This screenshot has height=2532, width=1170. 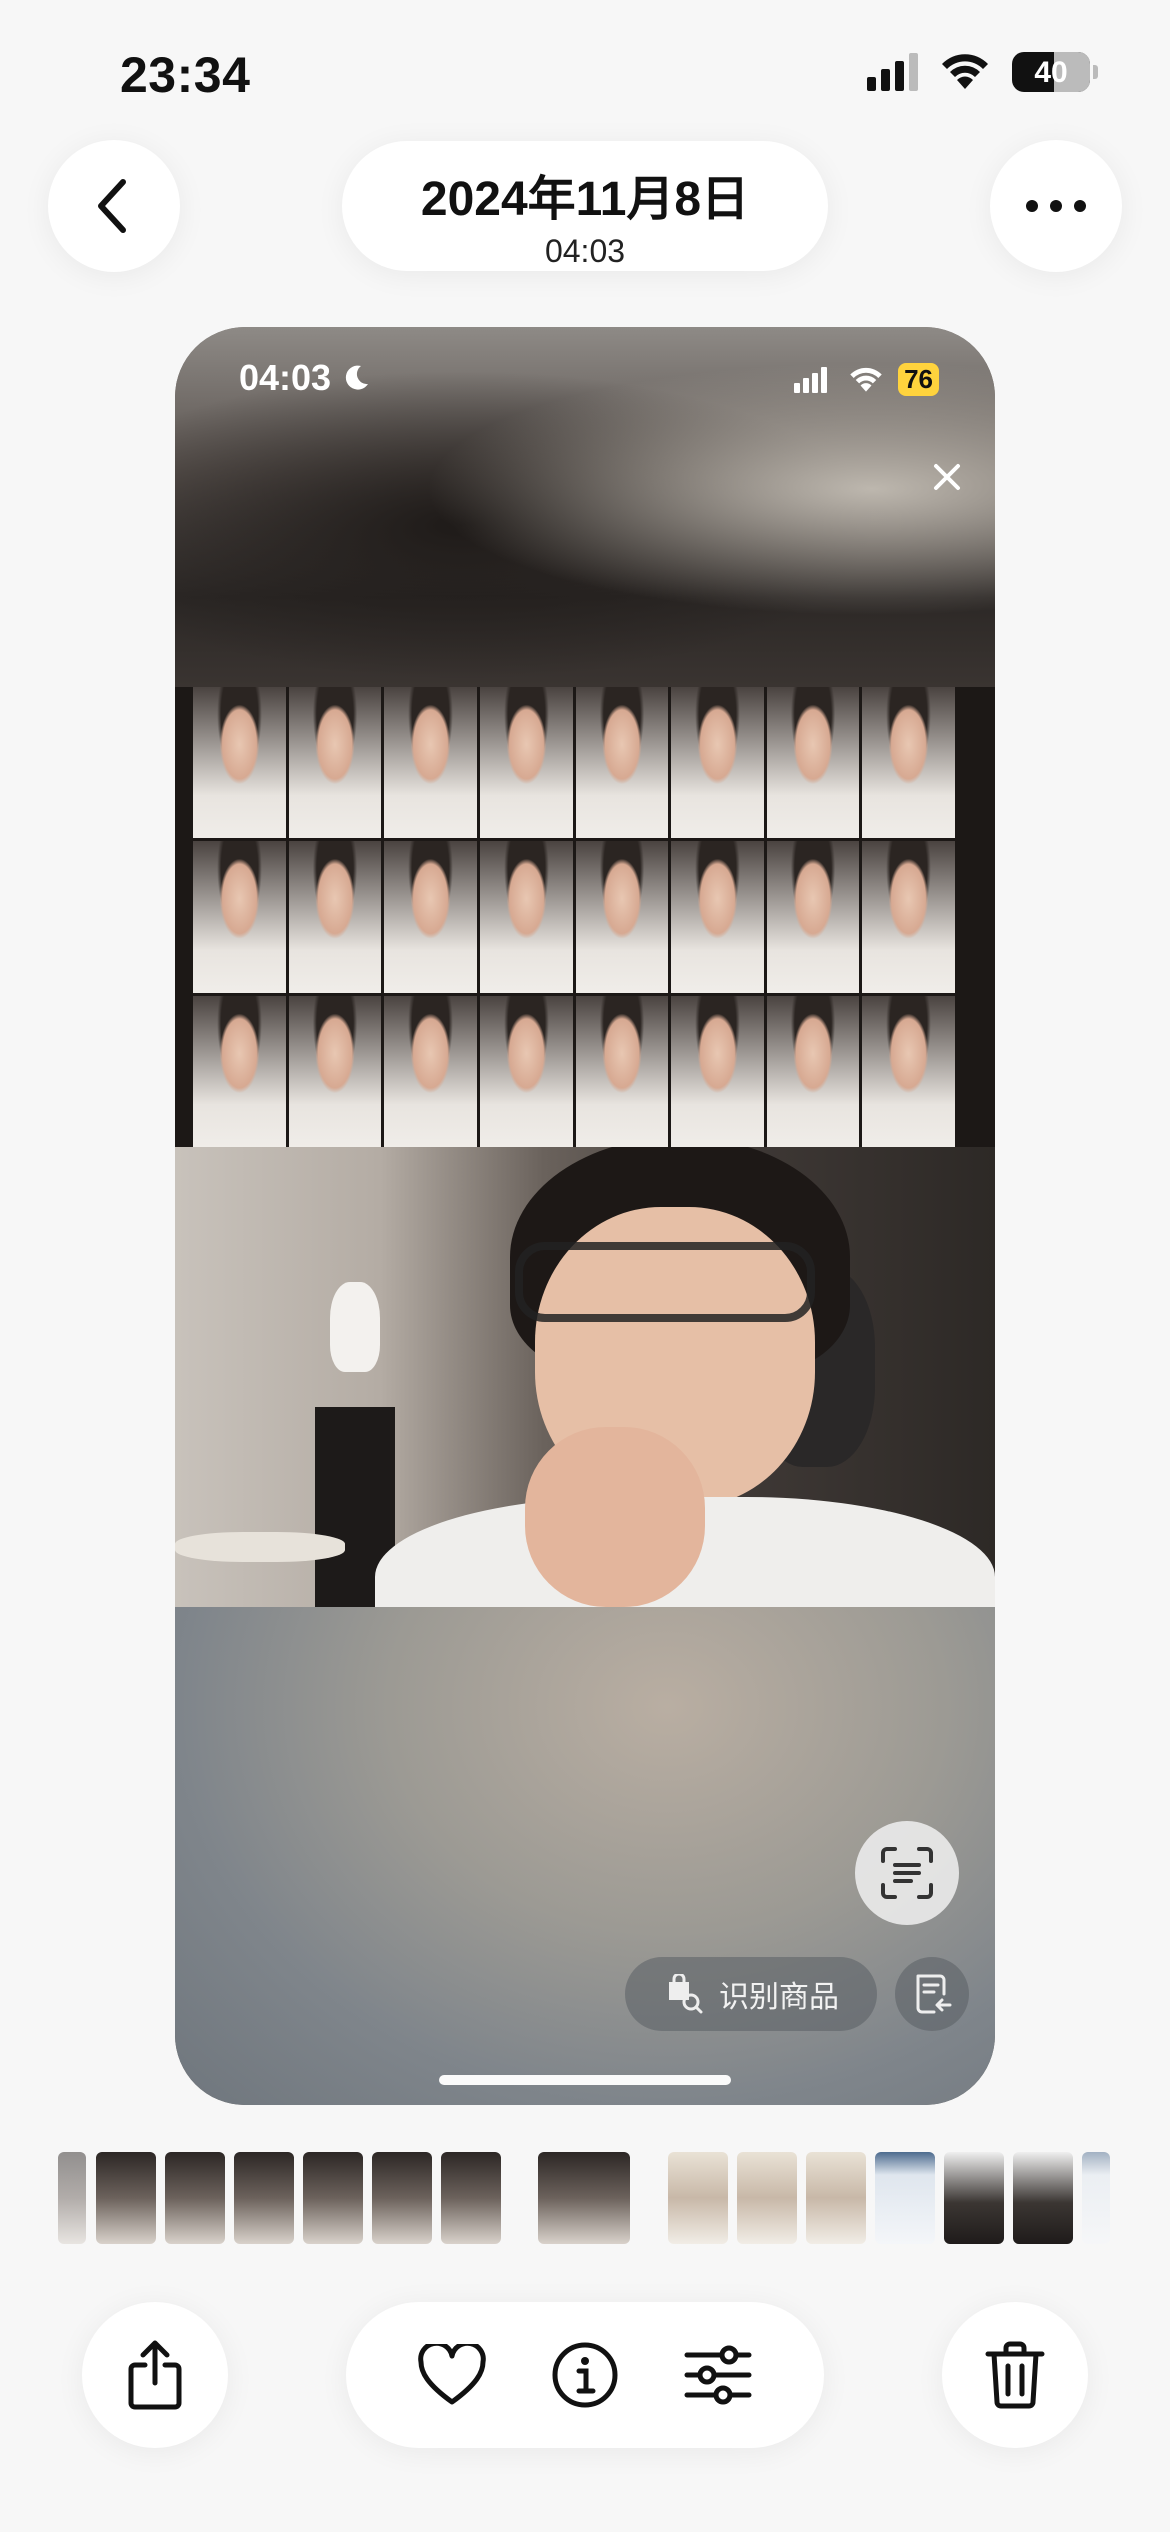 I want to click on date-header: 2024年11月8日 04:03, so click(x=585, y=206).